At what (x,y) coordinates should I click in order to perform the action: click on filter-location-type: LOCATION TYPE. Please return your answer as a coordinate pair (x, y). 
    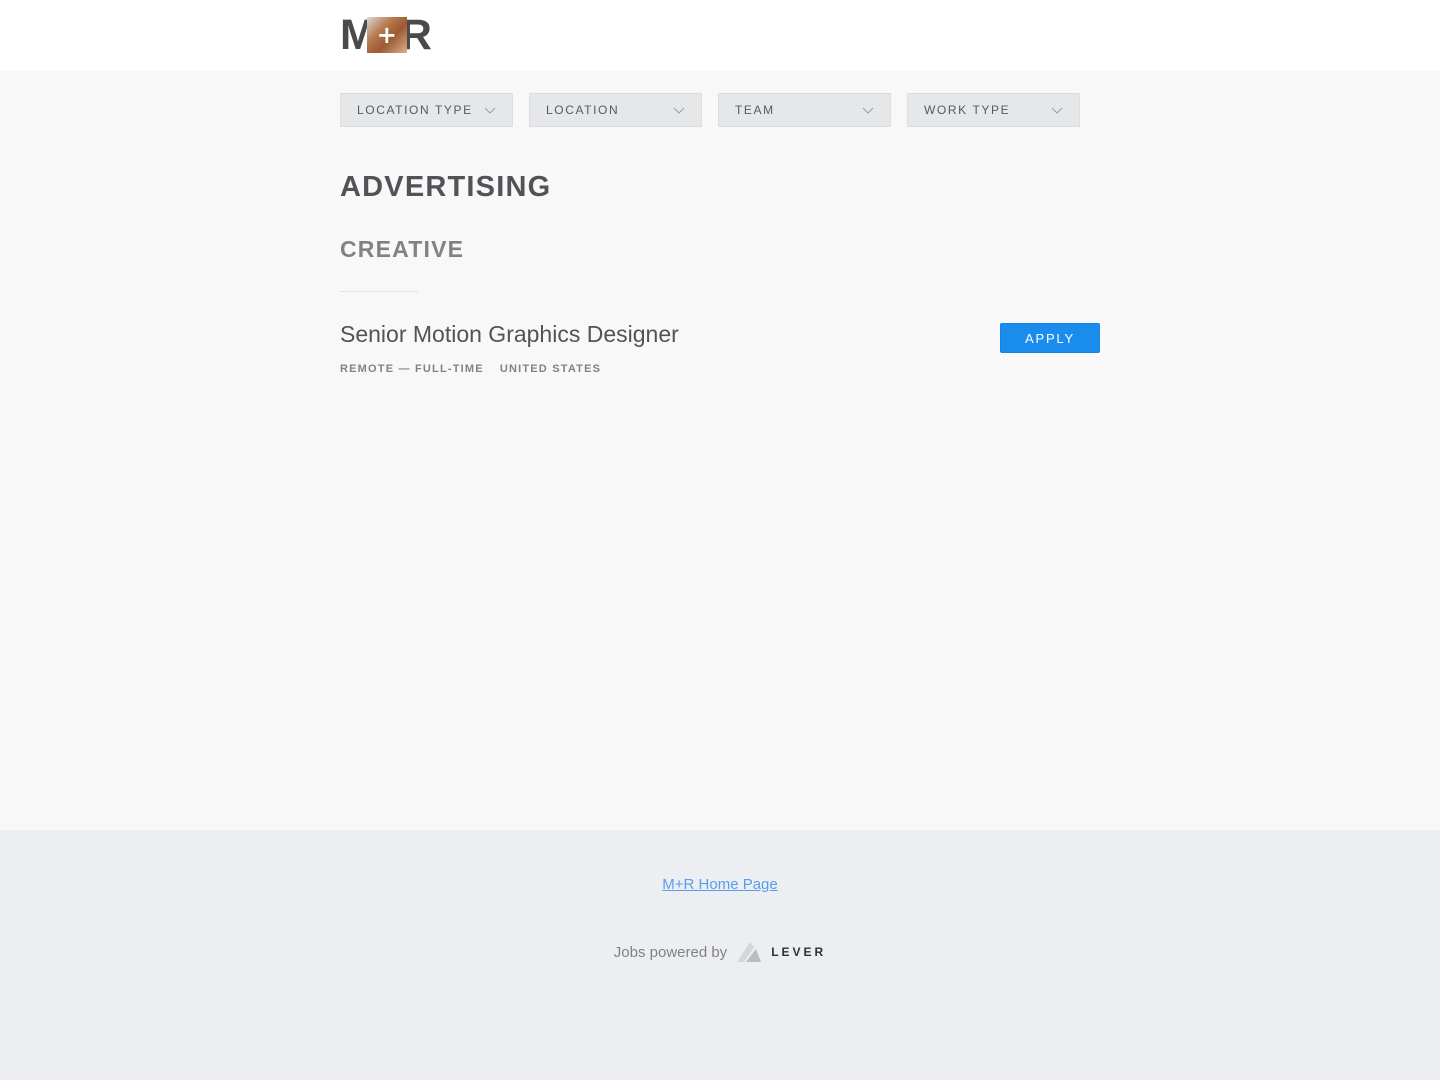
    Looking at the image, I should click on (426, 110).